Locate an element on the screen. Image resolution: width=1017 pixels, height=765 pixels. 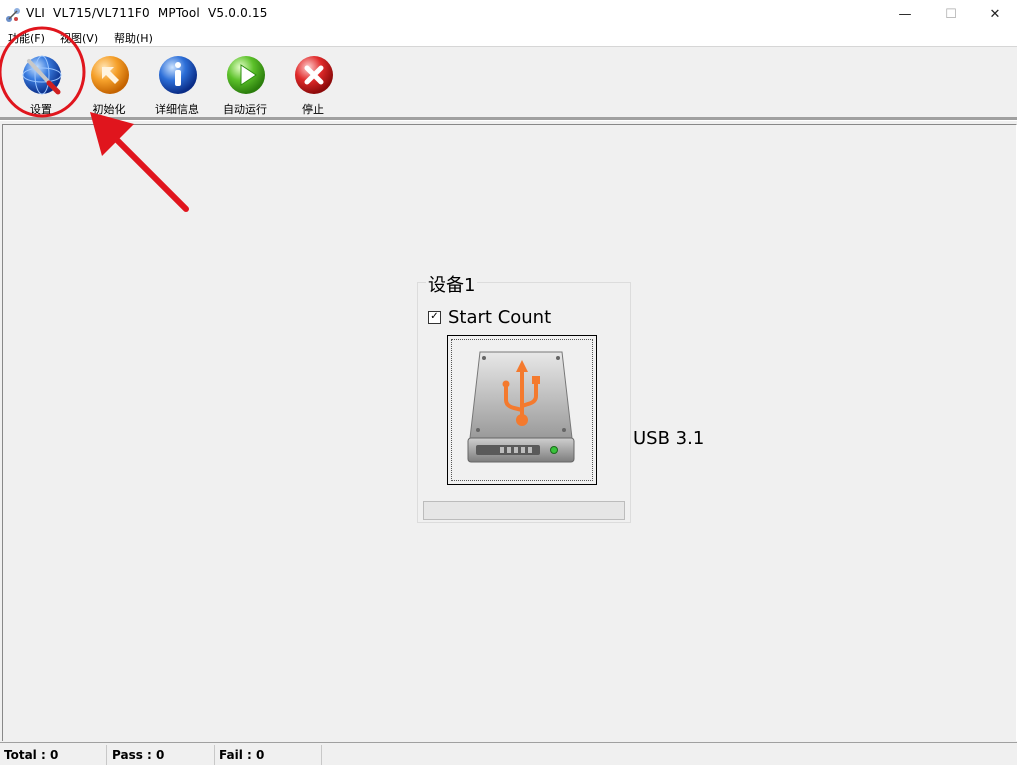
minimize-button: — is located at coordinates (905, 14).